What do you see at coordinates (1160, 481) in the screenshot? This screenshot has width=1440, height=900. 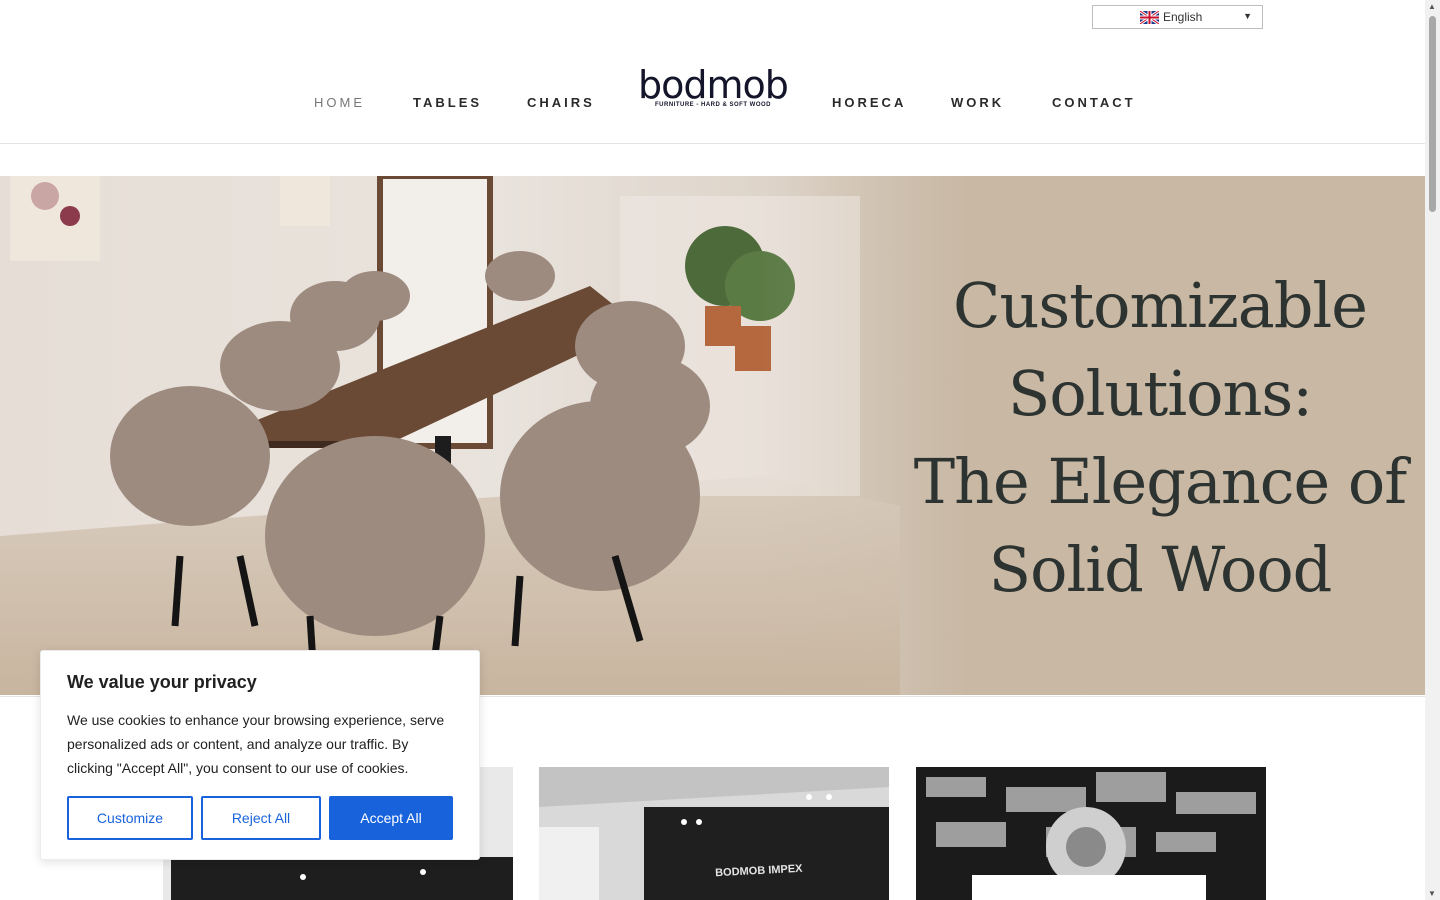 I see `hero-line-3: The Elegance of` at bounding box center [1160, 481].